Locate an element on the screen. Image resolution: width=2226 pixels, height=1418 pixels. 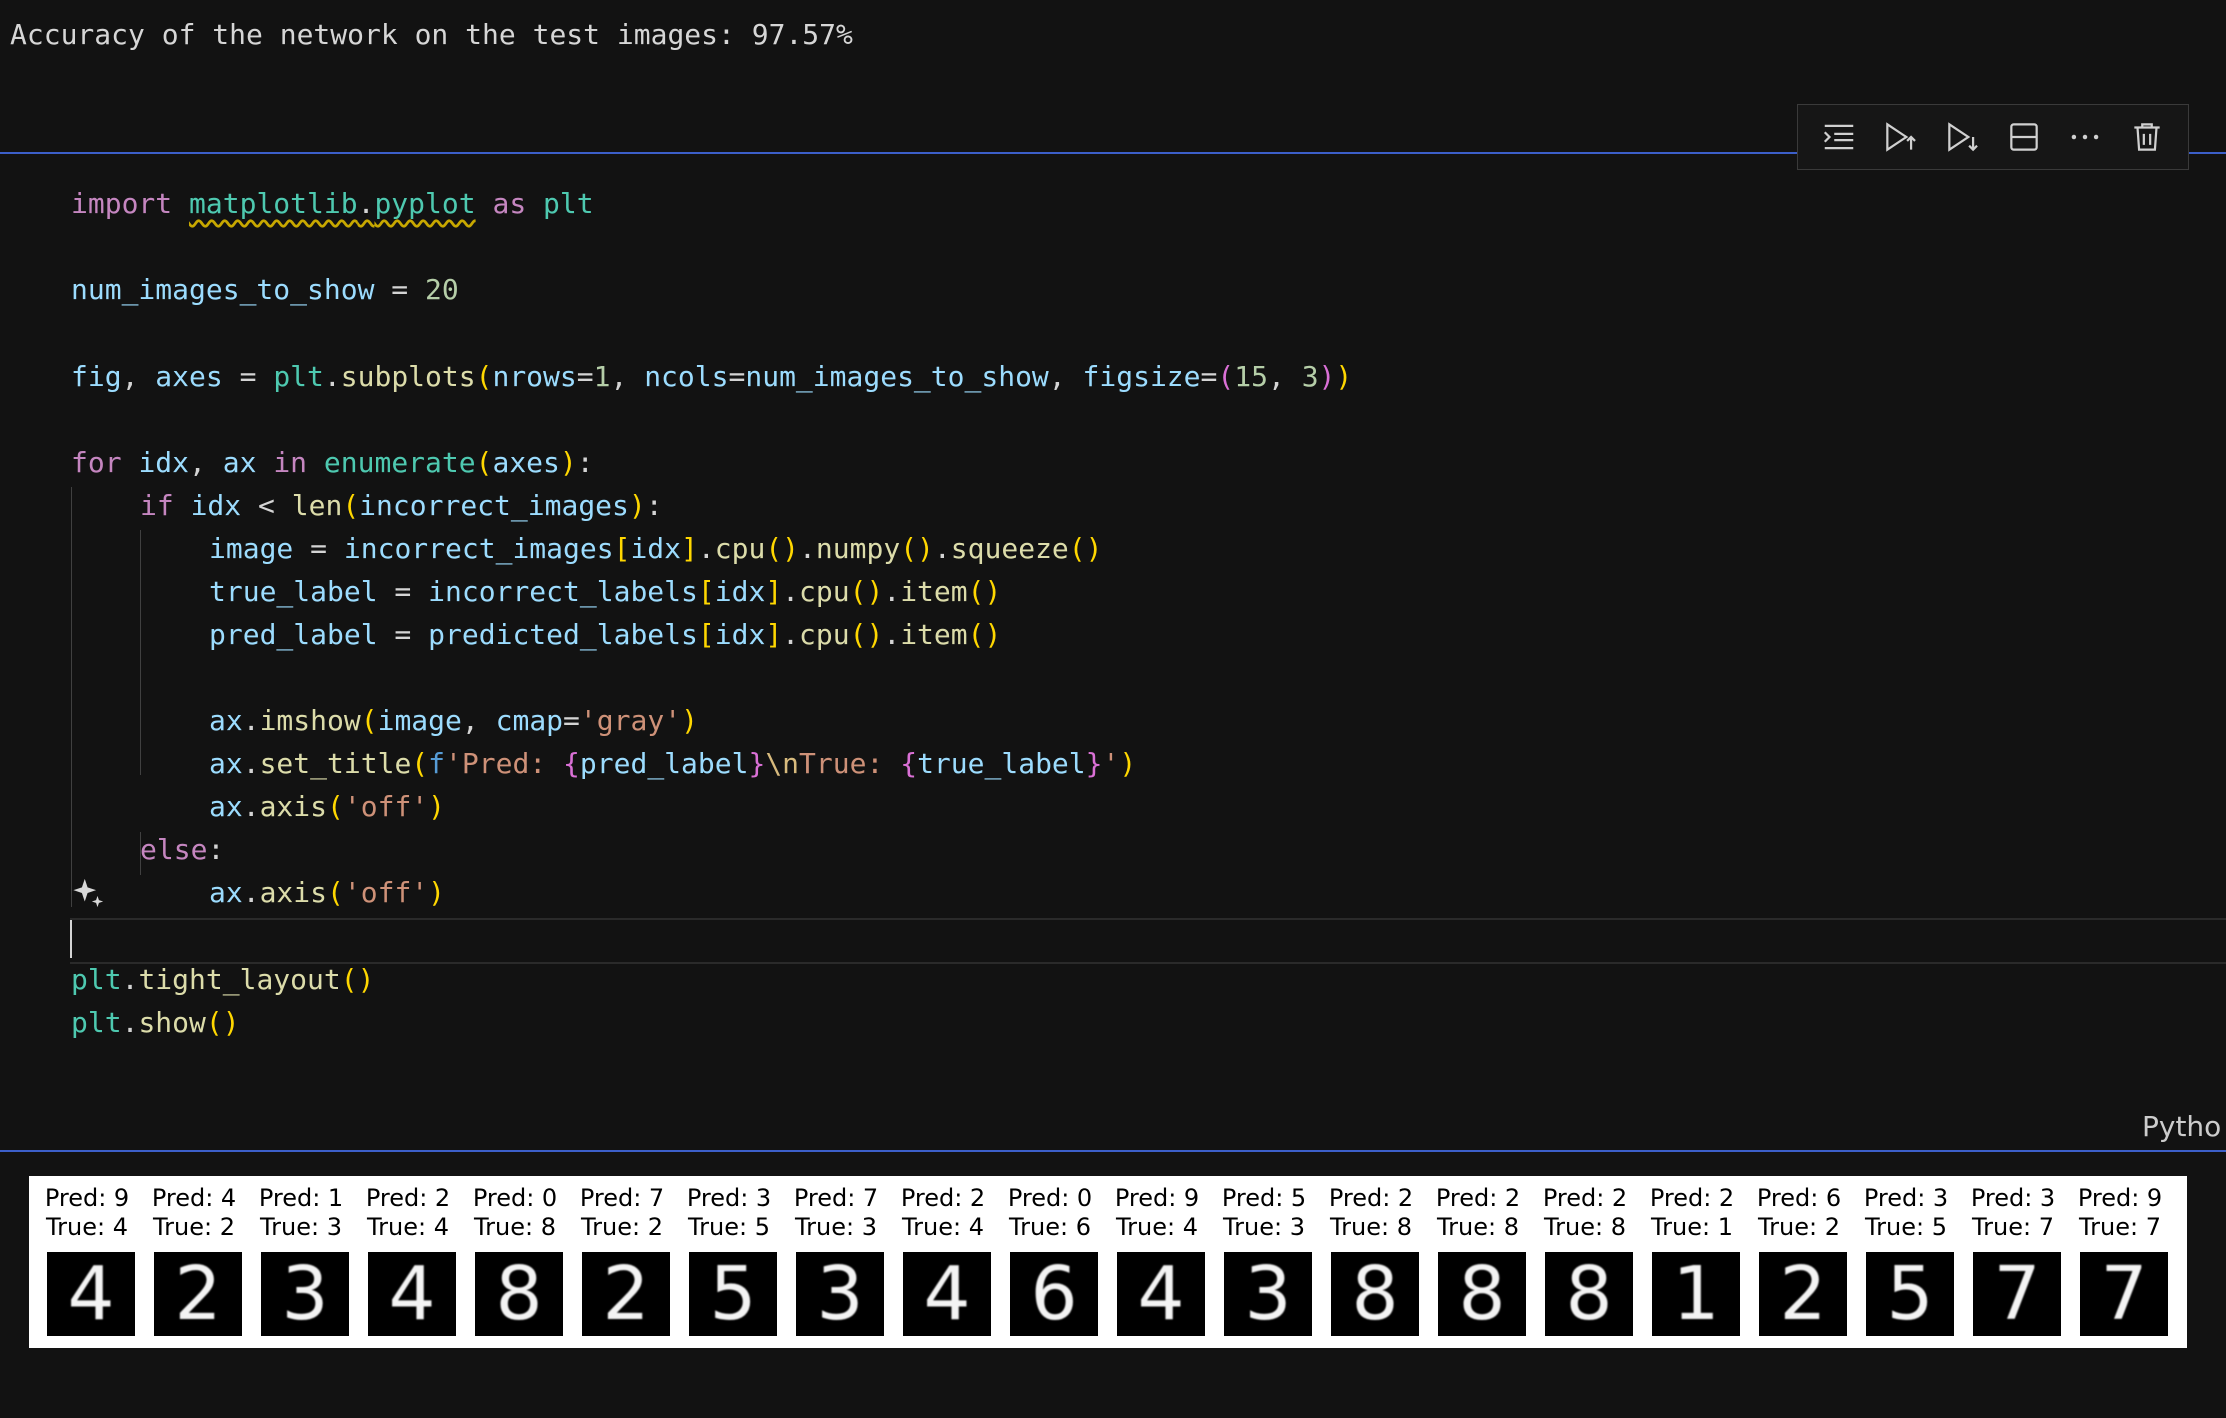
subplot-panel: Pred: 3 True: 7 7 is located at coordinates (2013, 1262).